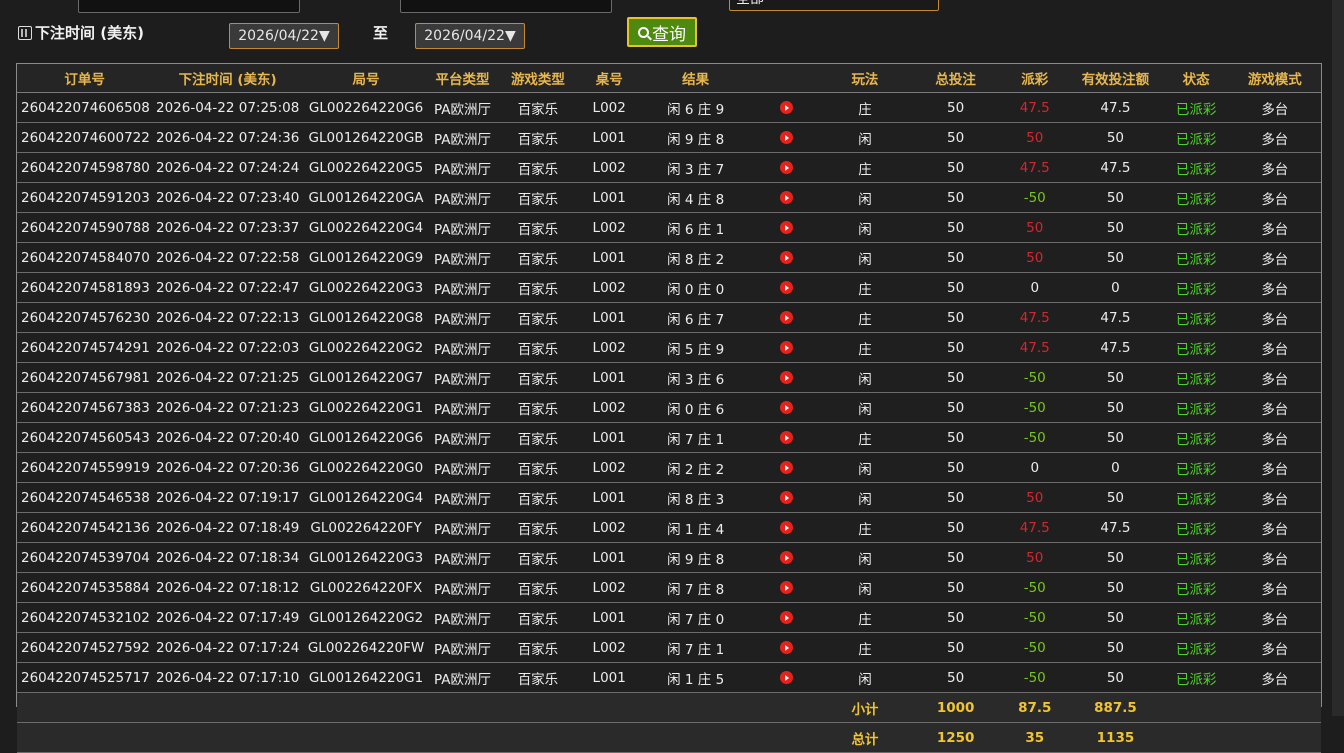  I want to click on result-cell: 闲 0 庄 6, so click(695, 407).